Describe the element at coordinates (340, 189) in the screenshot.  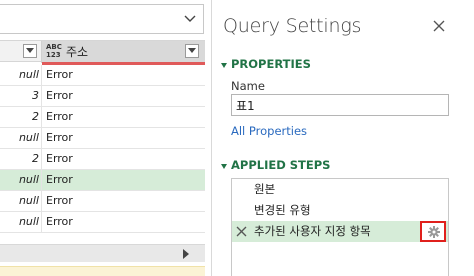
I see `step-source: 원본` at that location.